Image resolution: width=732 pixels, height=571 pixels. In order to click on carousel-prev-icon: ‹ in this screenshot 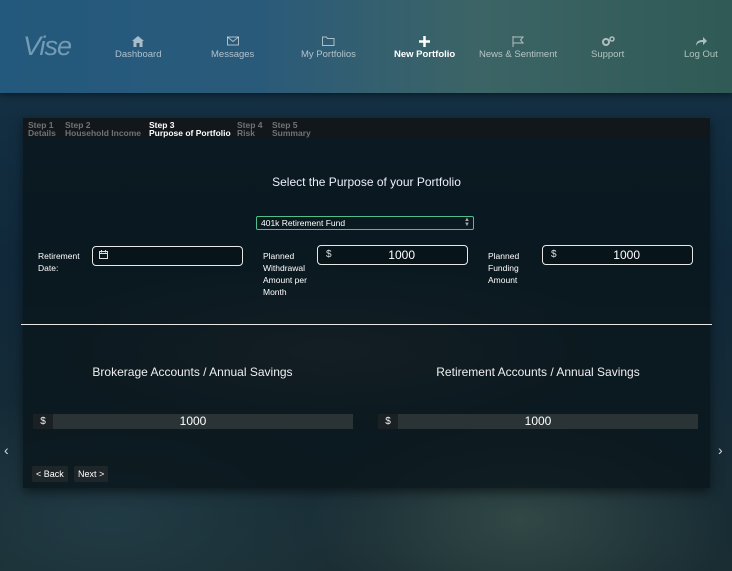, I will do `click(6, 450)`.